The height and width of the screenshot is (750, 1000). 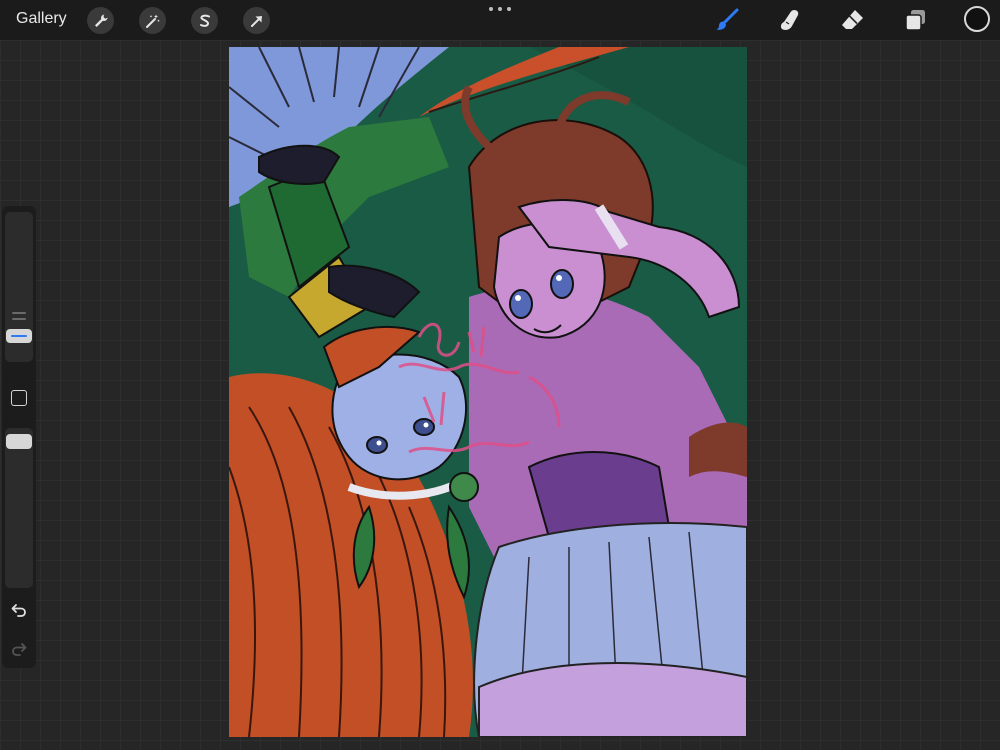 What do you see at coordinates (19, 649) in the screenshot?
I see `redo-icon` at bounding box center [19, 649].